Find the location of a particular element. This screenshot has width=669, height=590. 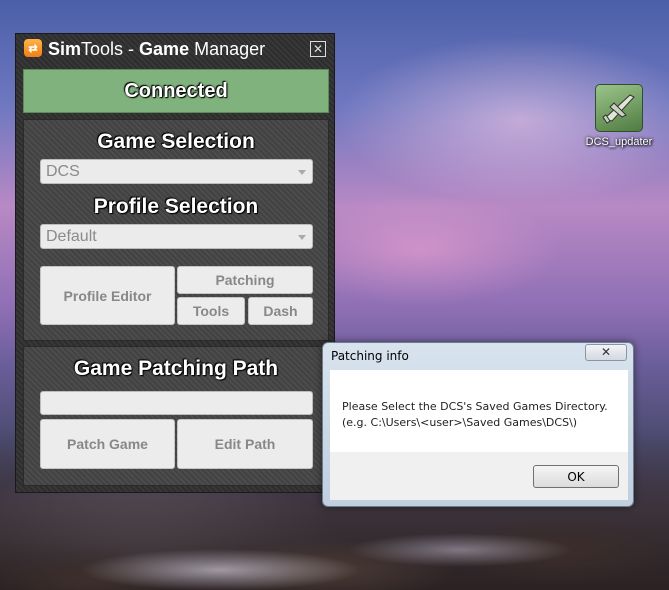

game-selection-heading: Game Selection is located at coordinates (176, 141).